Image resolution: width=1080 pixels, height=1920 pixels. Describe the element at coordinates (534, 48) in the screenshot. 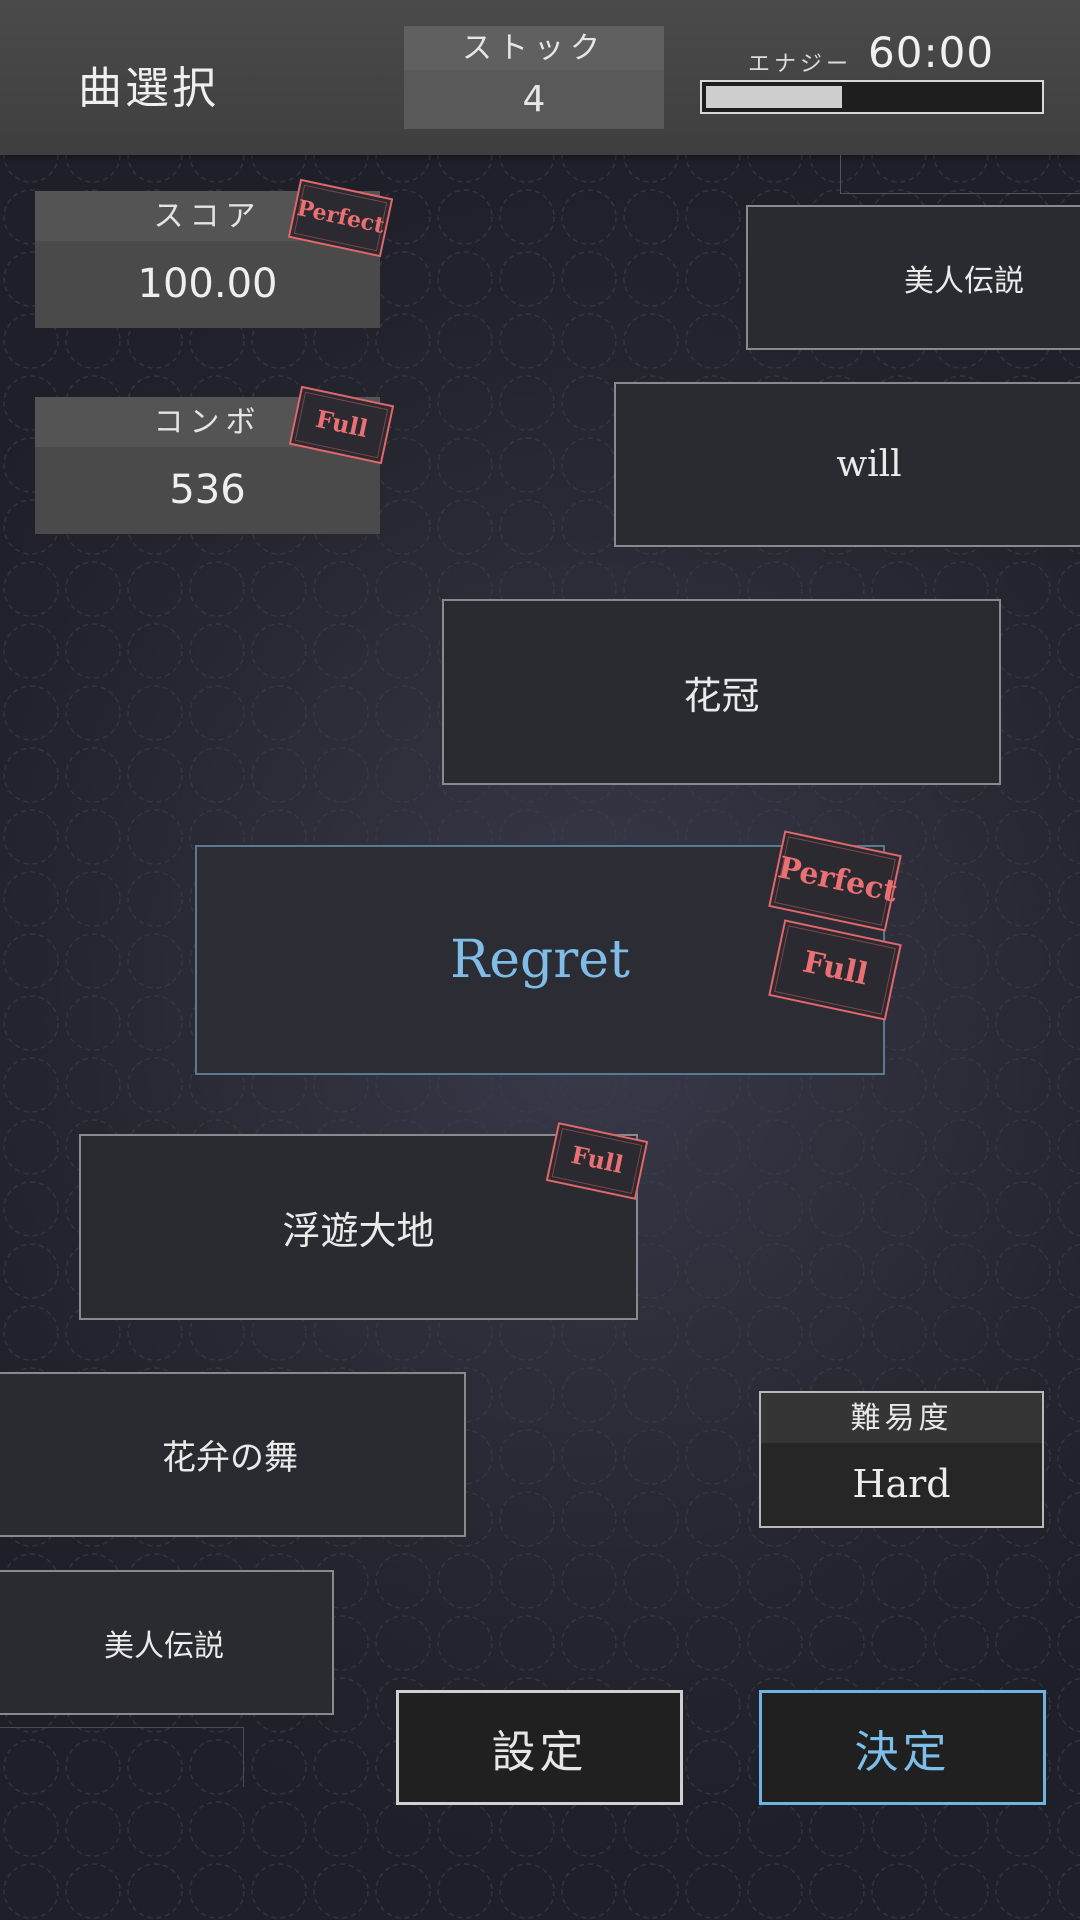

I see `stock-label: ストック` at that location.